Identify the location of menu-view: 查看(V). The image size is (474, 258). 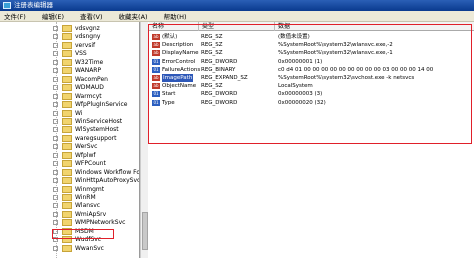
(91, 16).